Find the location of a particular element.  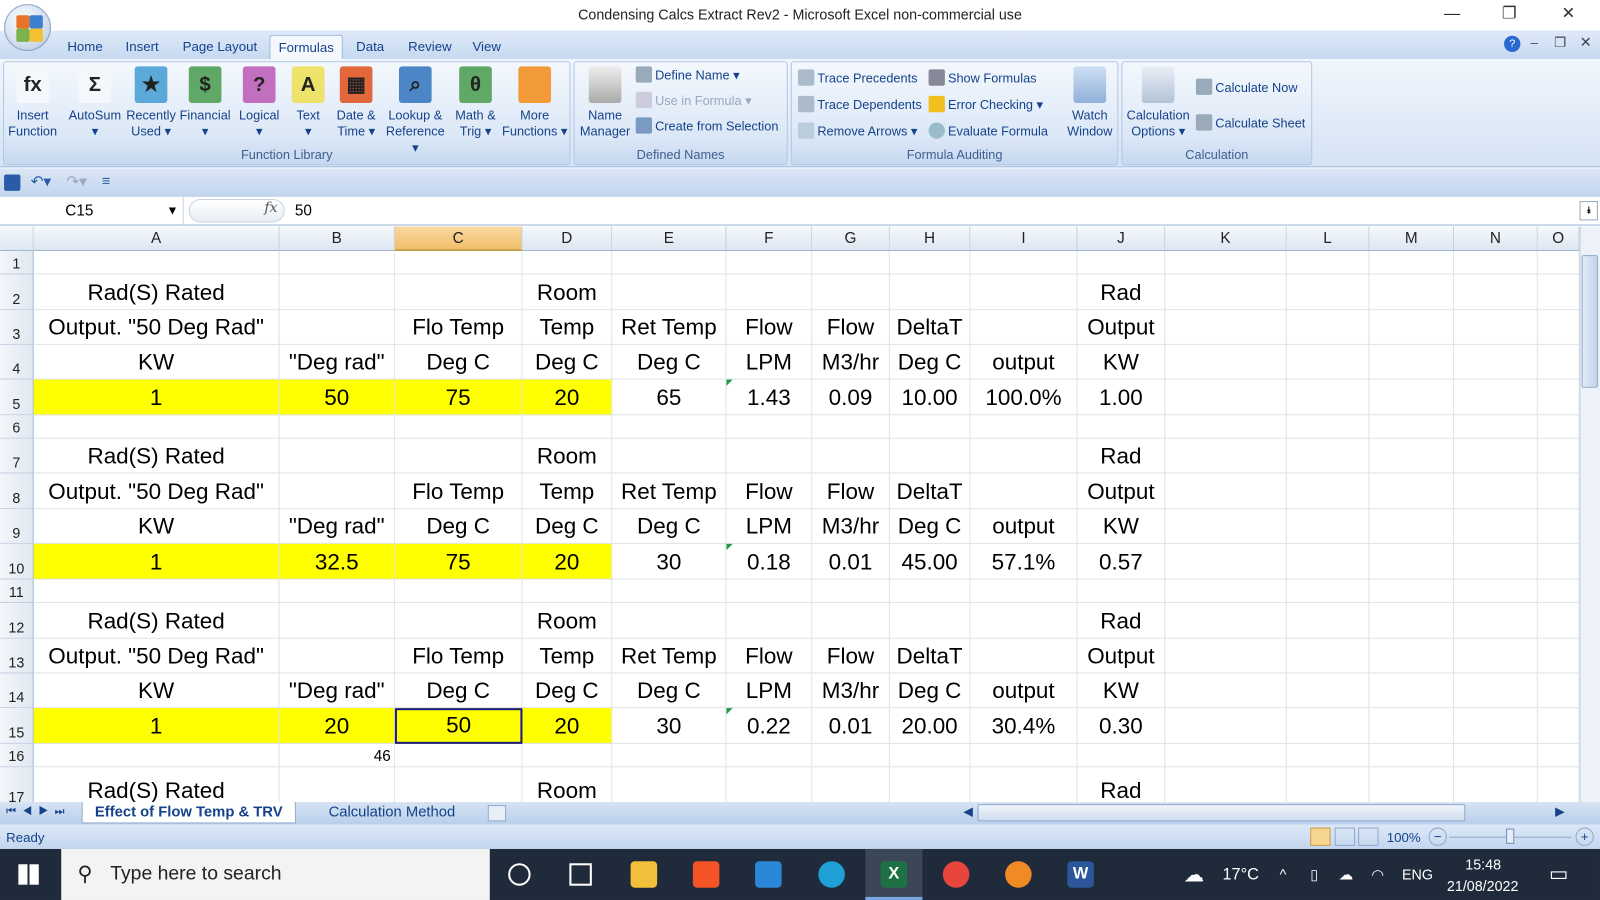

cell-I15: 30.4% is located at coordinates (1024, 726).